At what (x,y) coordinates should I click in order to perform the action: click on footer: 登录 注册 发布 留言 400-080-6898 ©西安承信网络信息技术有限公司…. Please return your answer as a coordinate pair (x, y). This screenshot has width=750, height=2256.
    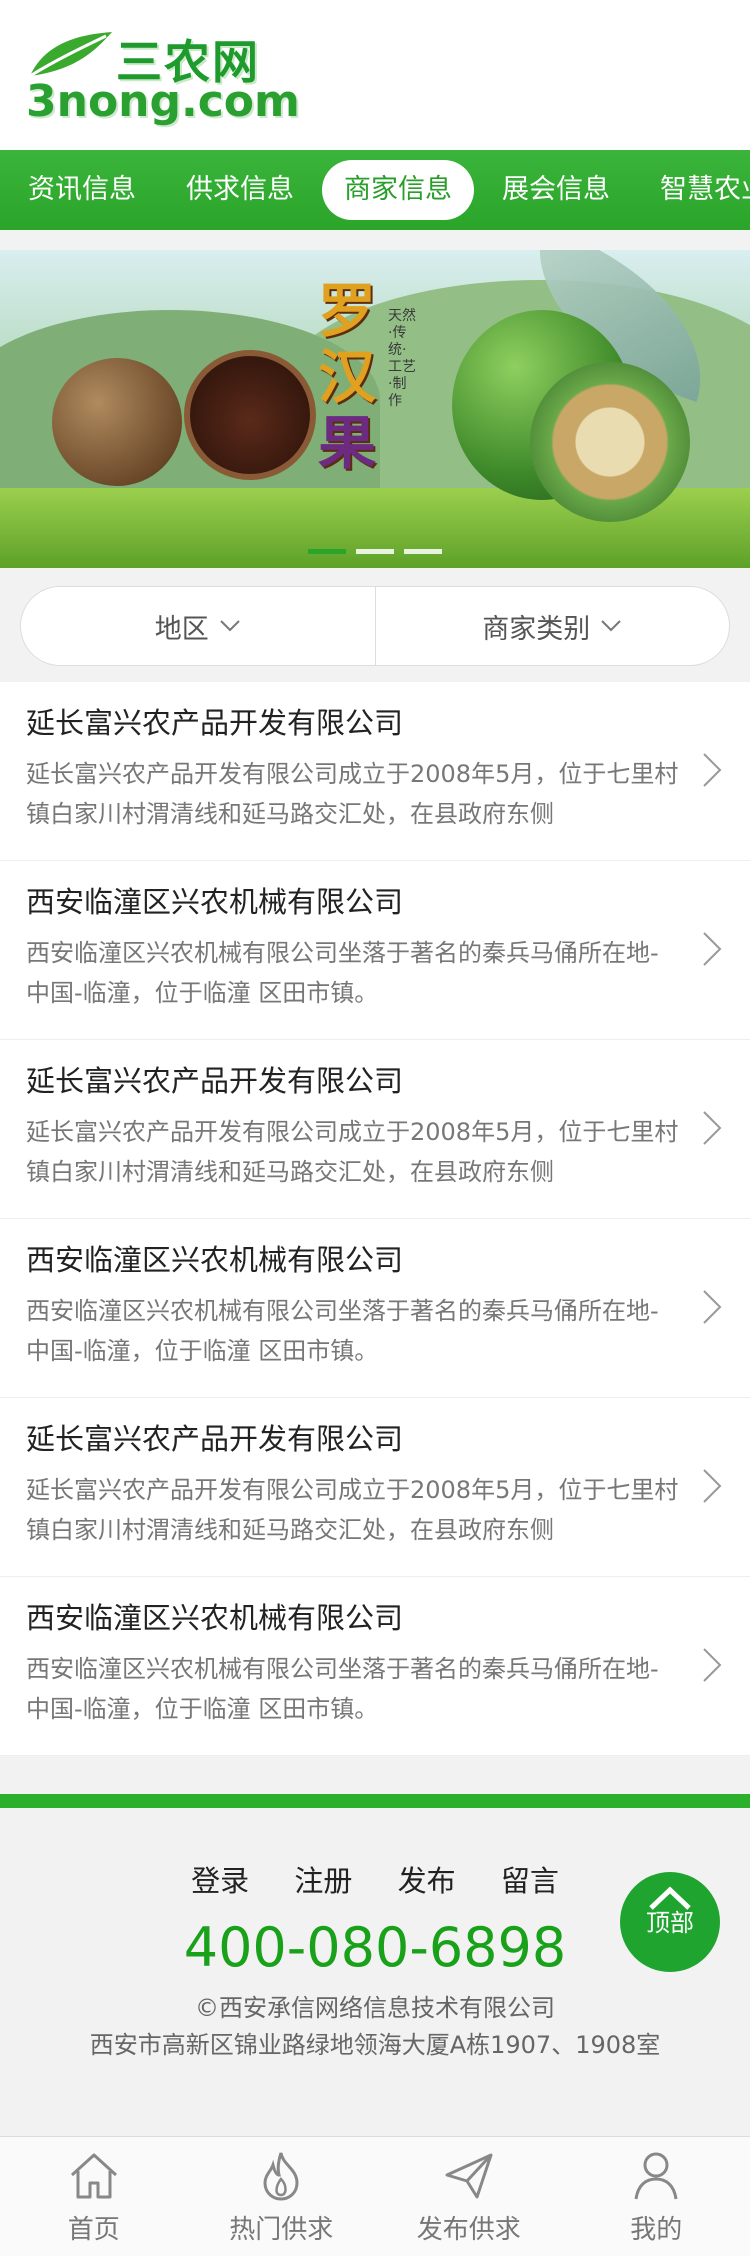
    Looking at the image, I should click on (375, 1959).